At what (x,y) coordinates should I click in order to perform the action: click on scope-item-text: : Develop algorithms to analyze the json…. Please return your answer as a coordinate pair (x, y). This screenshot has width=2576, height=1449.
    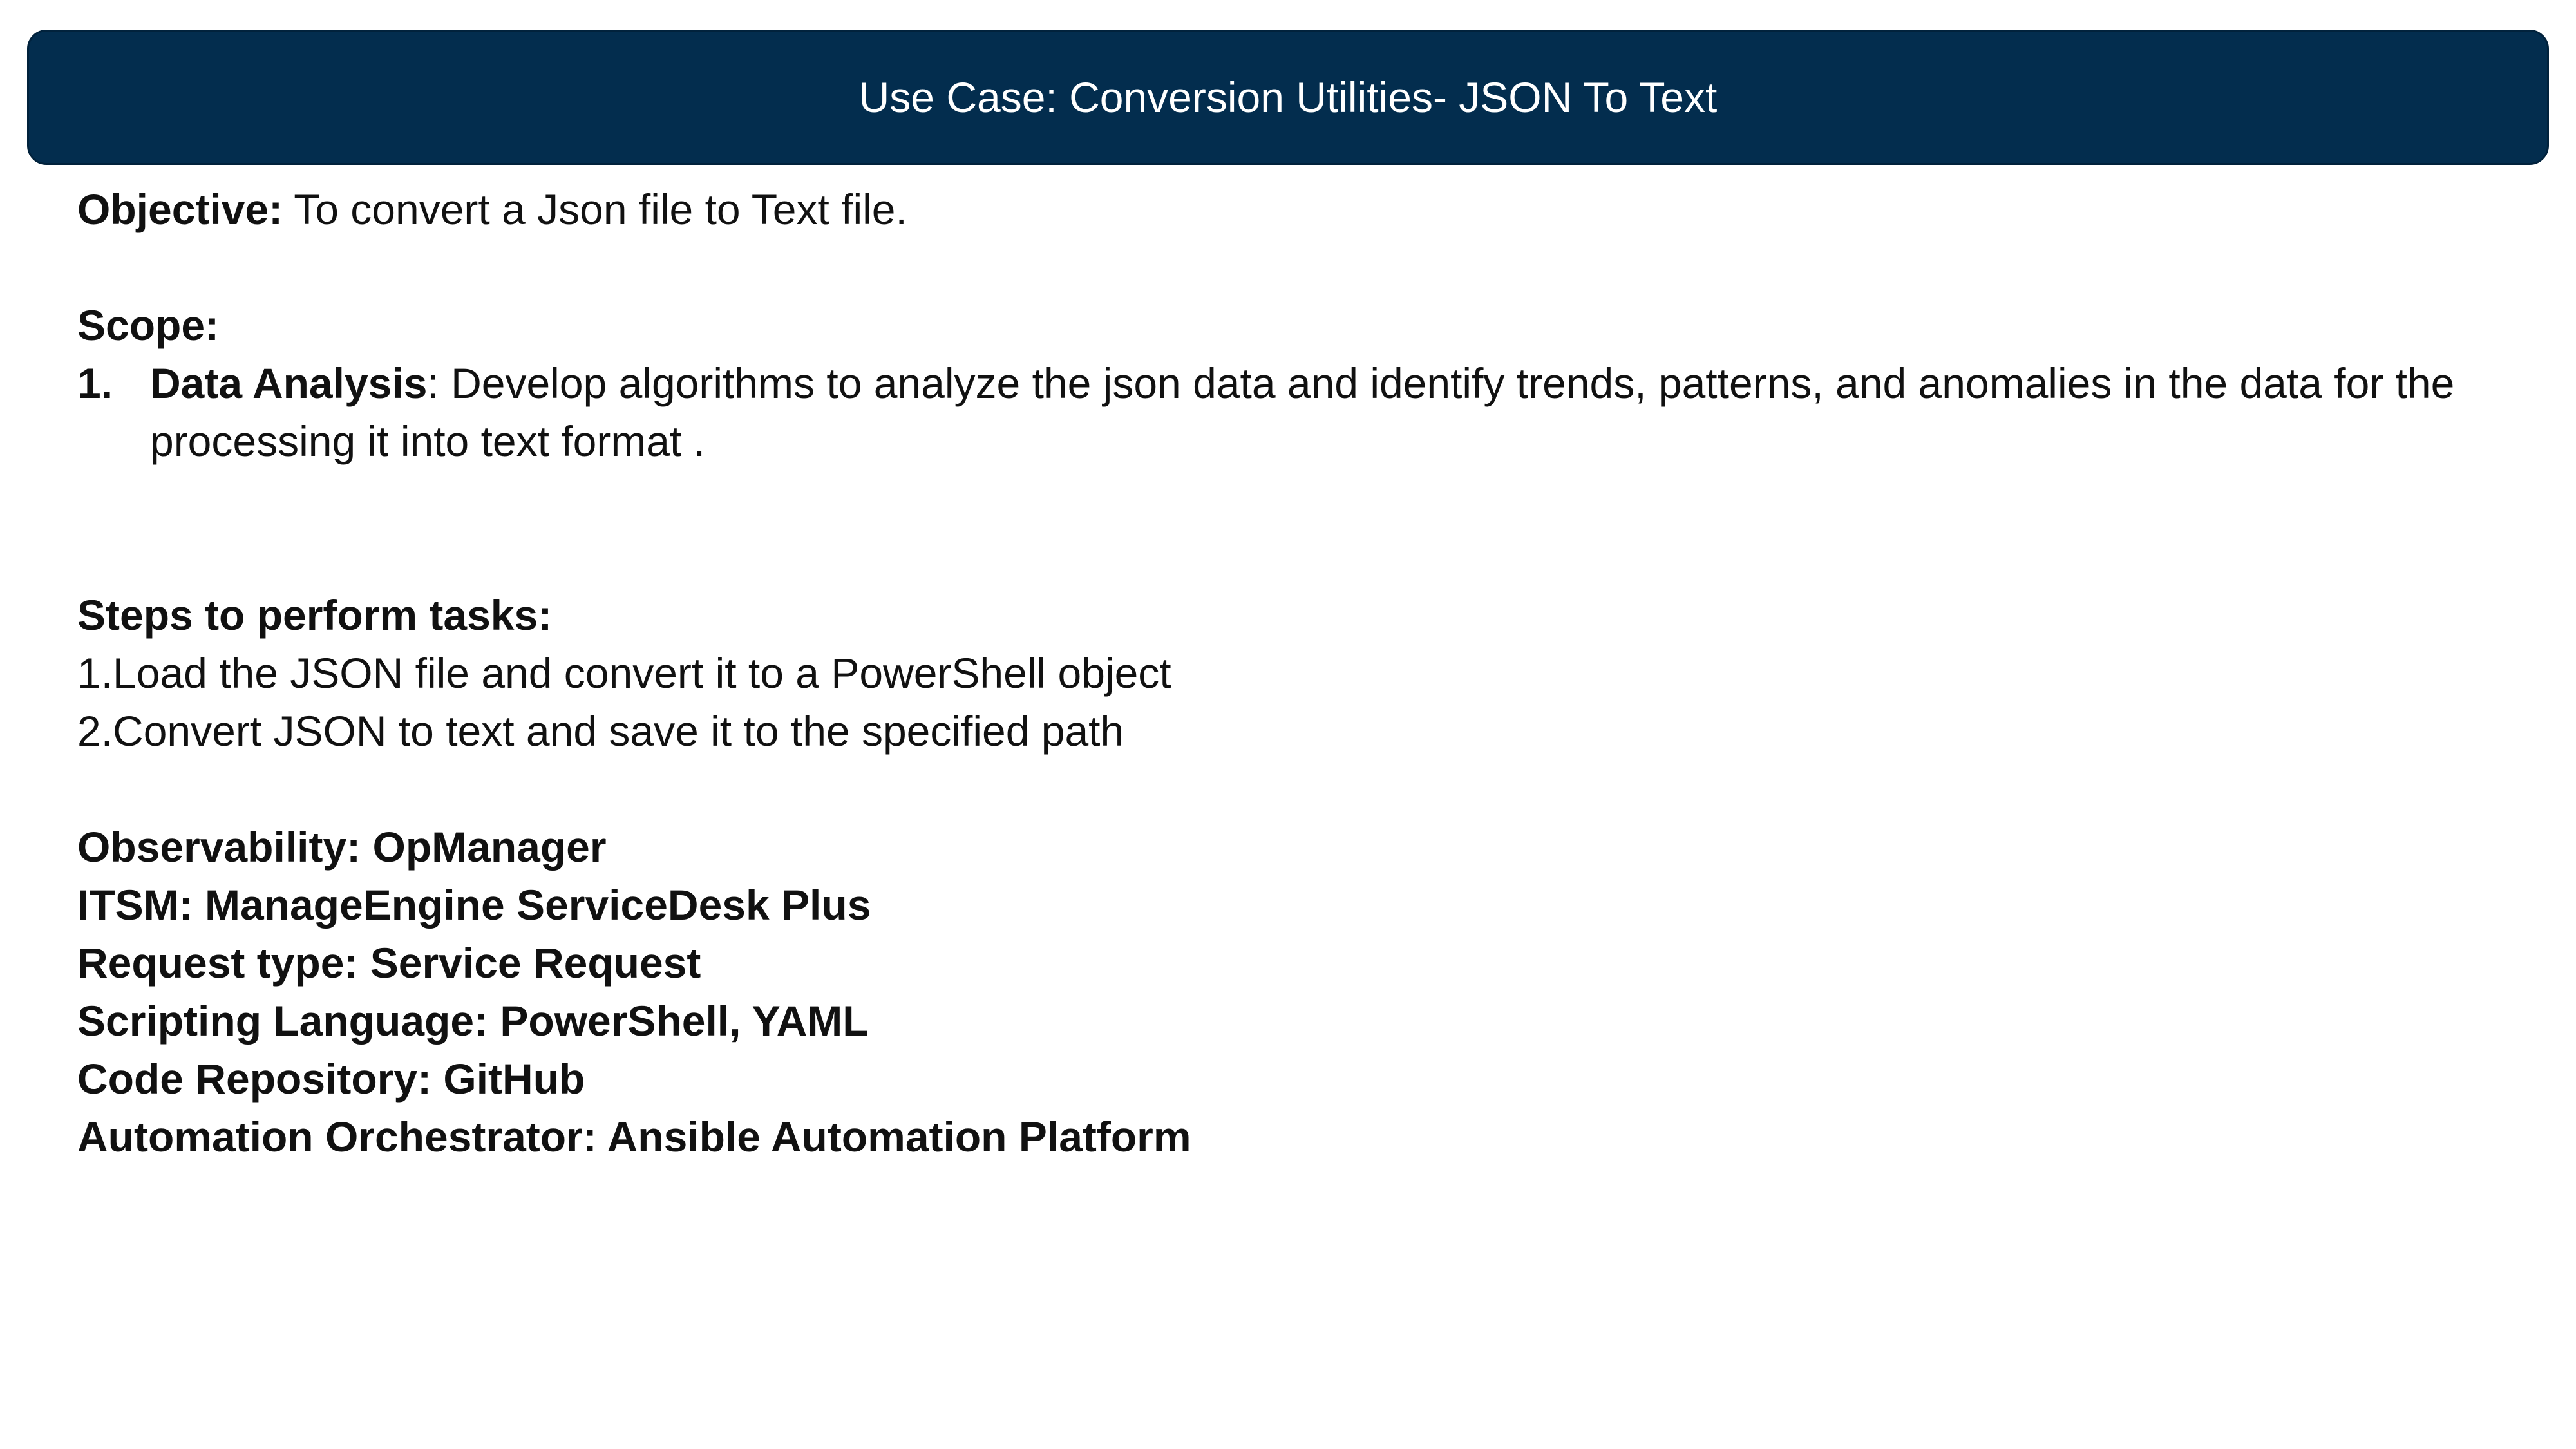
    Looking at the image, I should click on (1302, 412).